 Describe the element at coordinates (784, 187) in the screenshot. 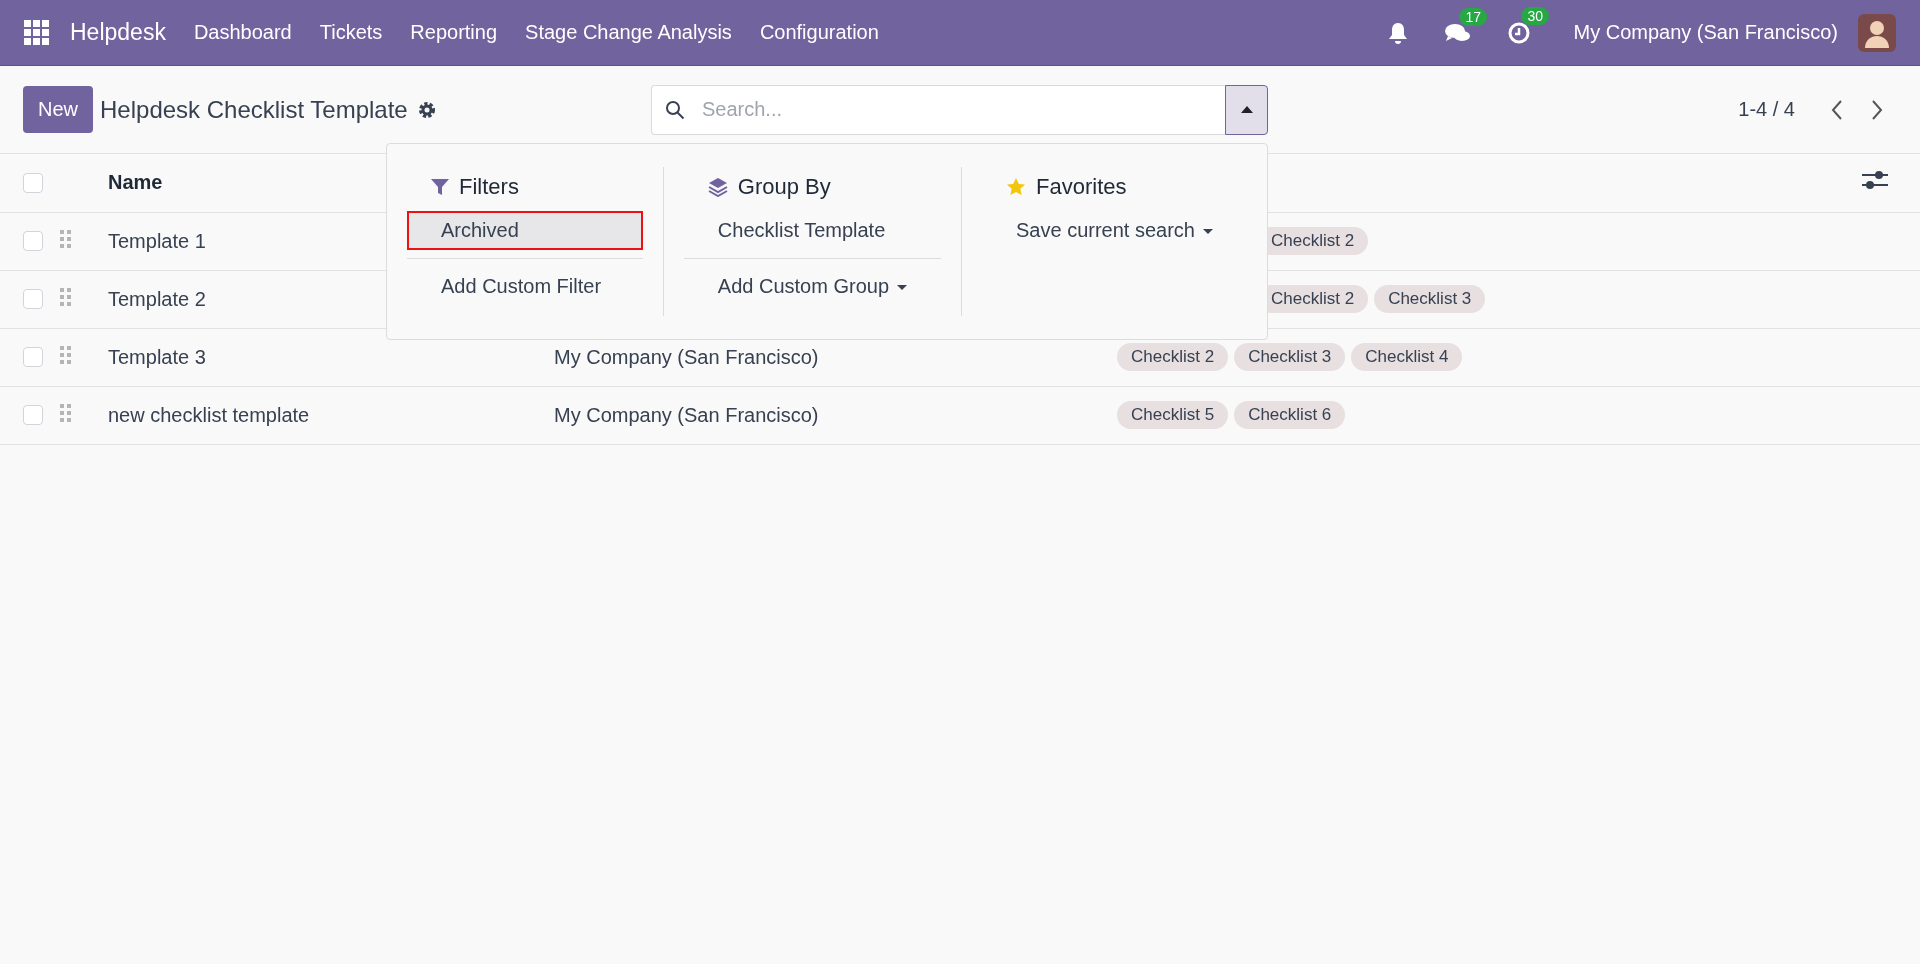

I see `section-title: Group By` at that location.